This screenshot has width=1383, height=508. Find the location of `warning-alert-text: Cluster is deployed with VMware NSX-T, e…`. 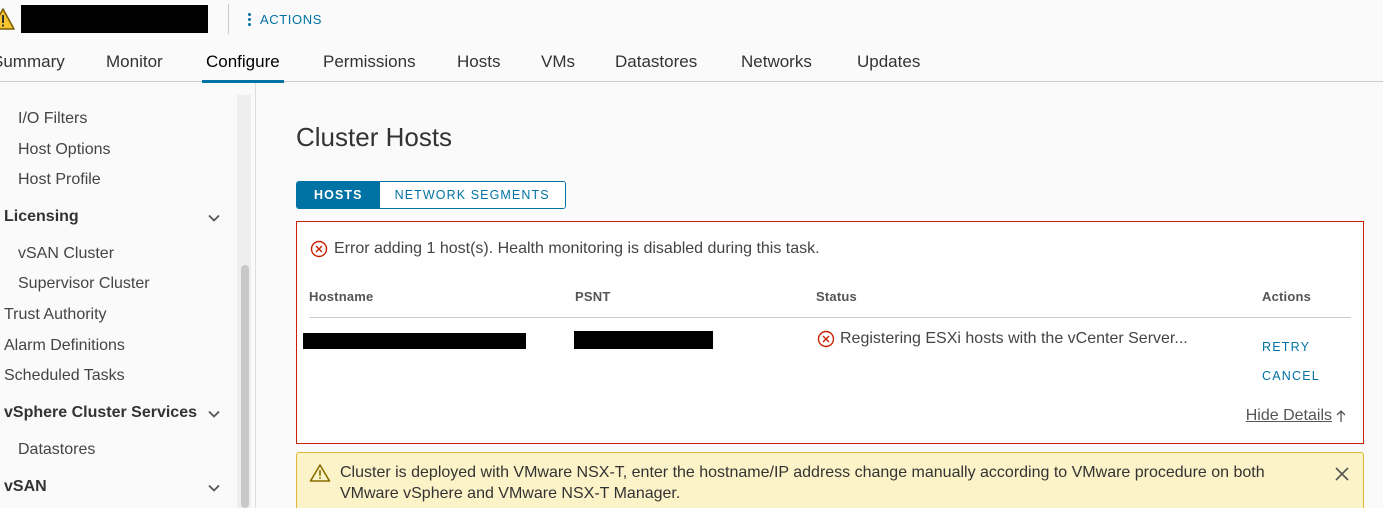

warning-alert-text: Cluster is deployed with VMware NSX-T, e… is located at coordinates (802, 483).